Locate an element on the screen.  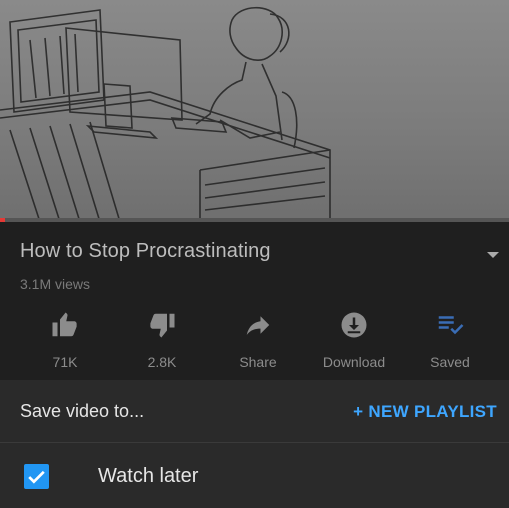
action-bar: 71K 2.8K Share Download Saved is located at coordinates (254, 340).